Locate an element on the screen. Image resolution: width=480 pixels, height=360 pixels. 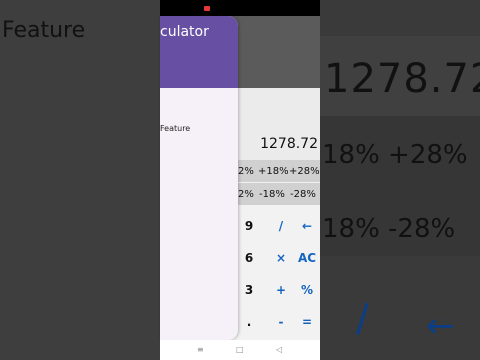
menu-icon: ≡ is located at coordinates (200, 349).